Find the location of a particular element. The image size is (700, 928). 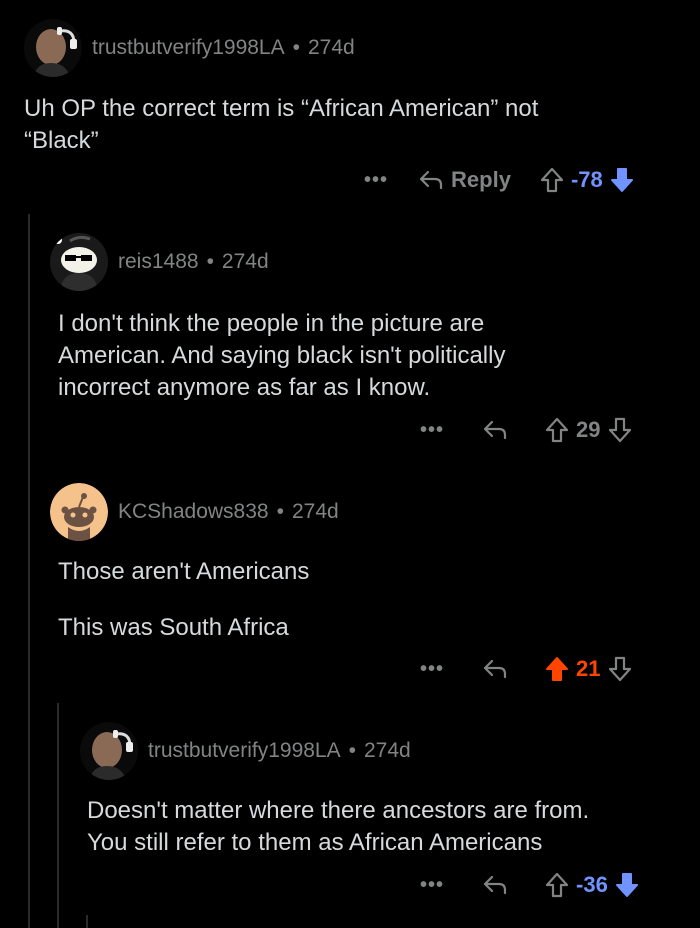

username: KCShadows838 is located at coordinates (193, 512).